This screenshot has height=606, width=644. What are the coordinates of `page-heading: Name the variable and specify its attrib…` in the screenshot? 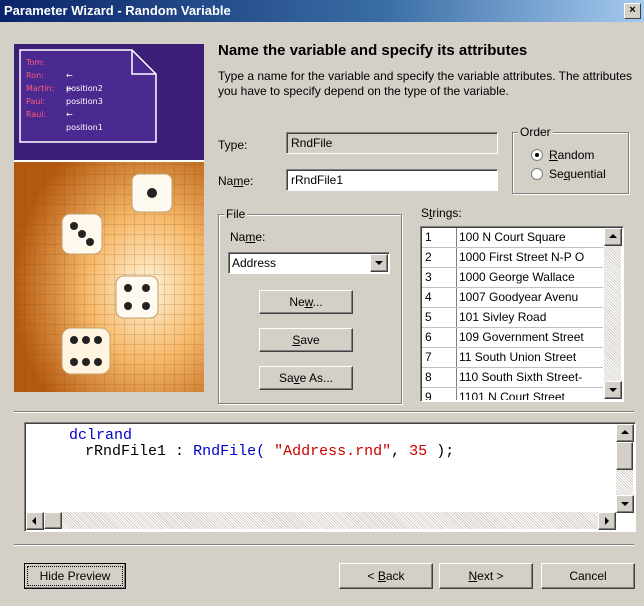 It's located at (373, 50).